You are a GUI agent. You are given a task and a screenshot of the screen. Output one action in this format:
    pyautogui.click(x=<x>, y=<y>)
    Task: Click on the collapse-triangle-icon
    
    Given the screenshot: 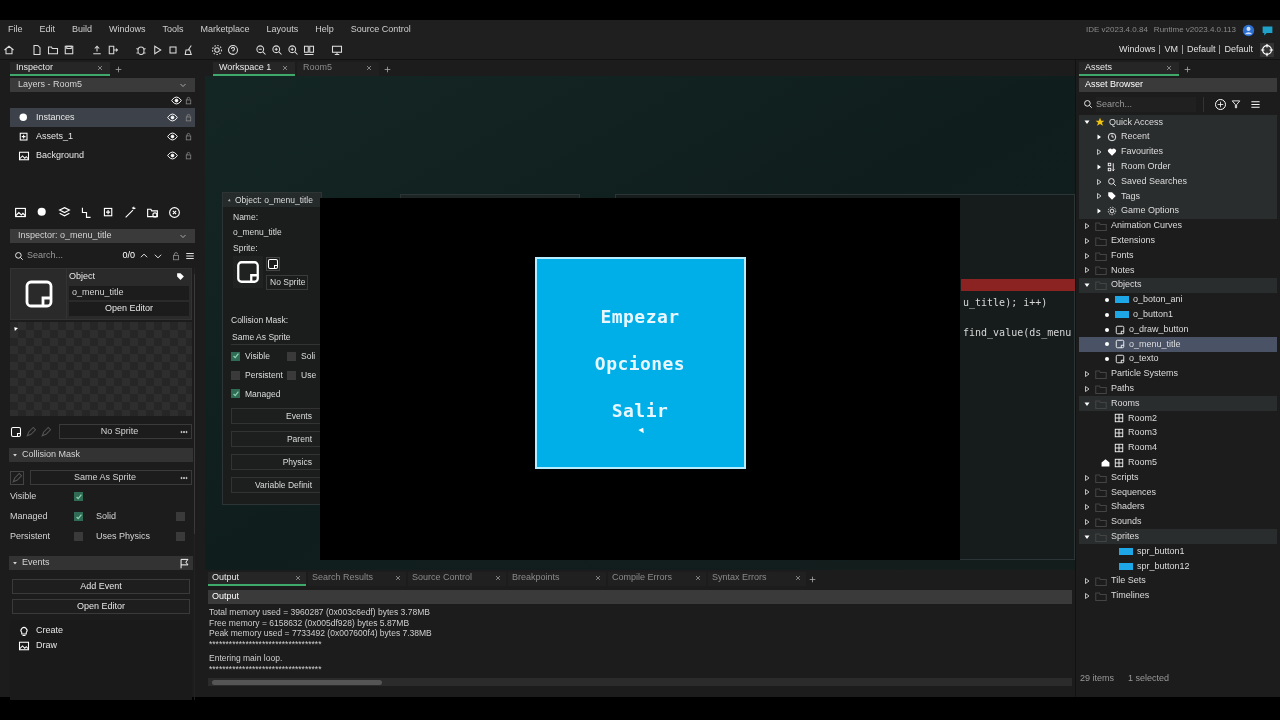 What is the action you would take?
    pyautogui.click(x=15, y=455)
    